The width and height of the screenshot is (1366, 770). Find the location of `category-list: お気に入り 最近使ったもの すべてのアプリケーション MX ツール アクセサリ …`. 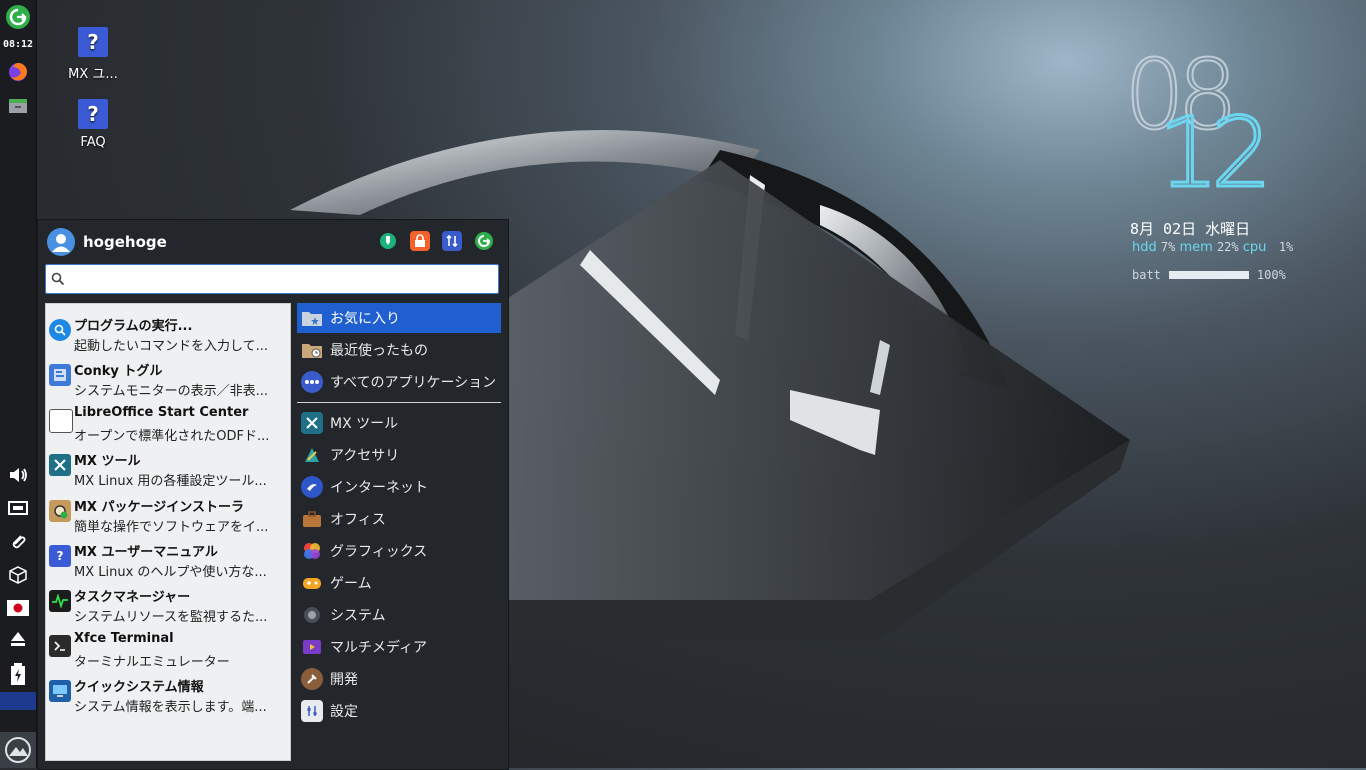

category-list: お気に入り 最近使ったもの すべてのアプリケーション MX ツール アクセサリ … is located at coordinates (399, 532).